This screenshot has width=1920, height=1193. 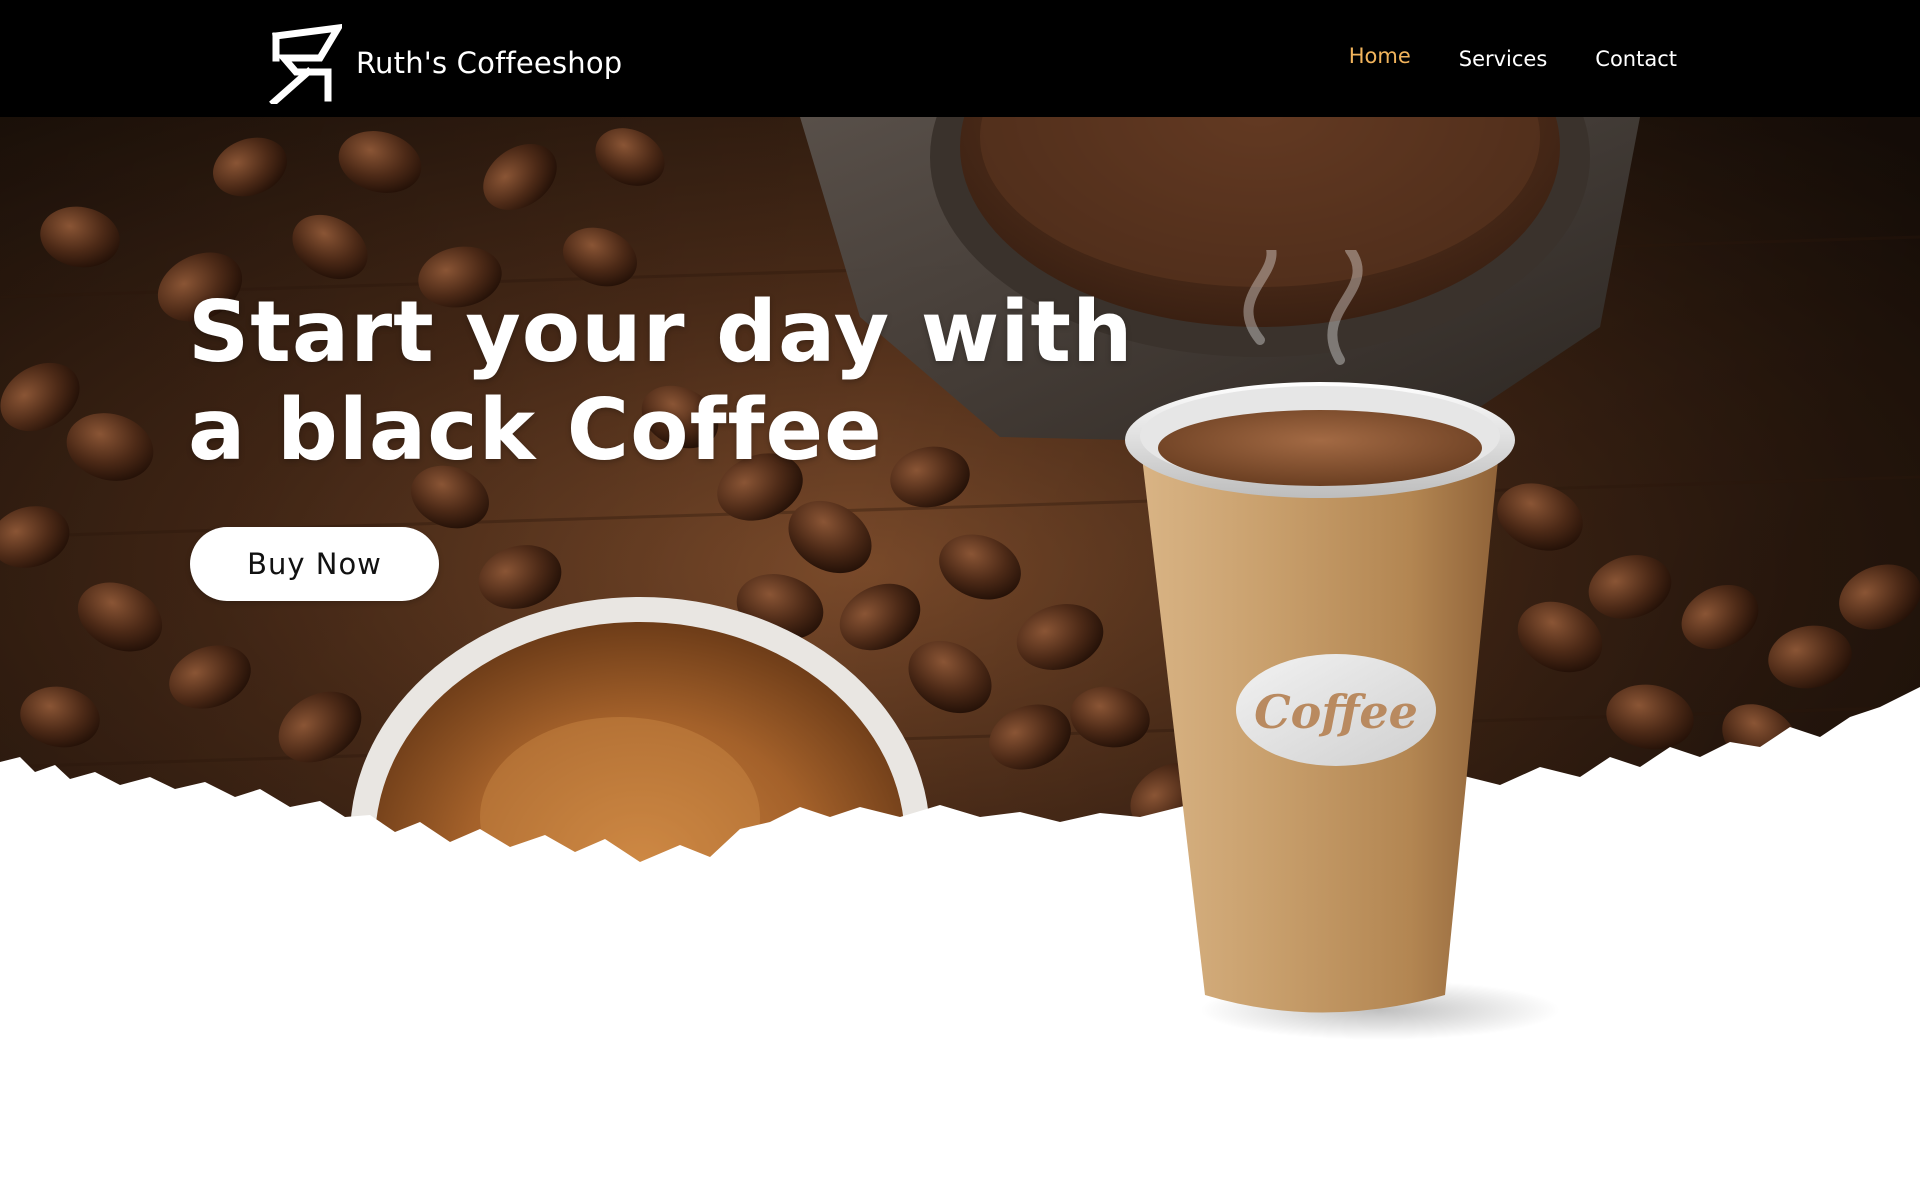 What do you see at coordinates (1336, 712) in the screenshot?
I see `cup-label-text: Coffee` at bounding box center [1336, 712].